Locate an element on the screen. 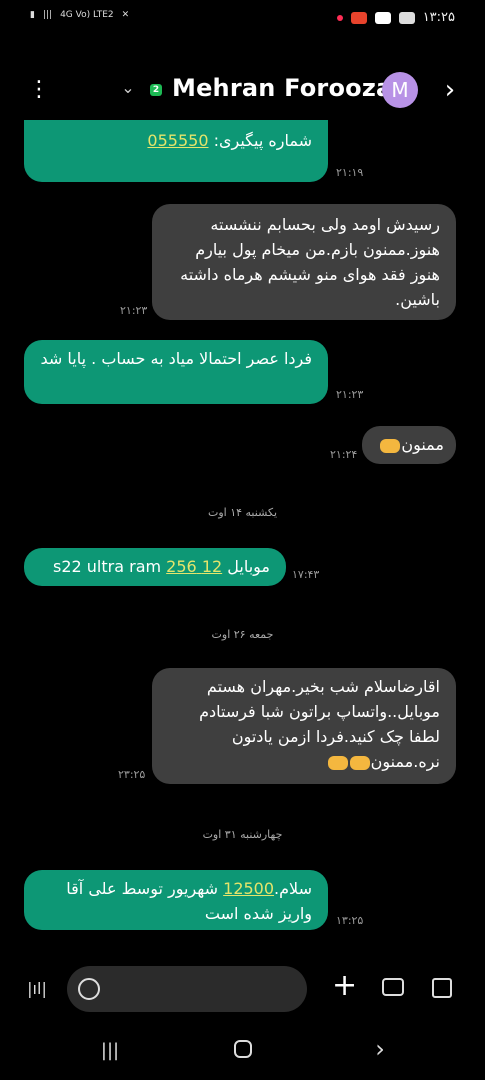  mute-icon: ✕ is located at coordinates (125, 15).